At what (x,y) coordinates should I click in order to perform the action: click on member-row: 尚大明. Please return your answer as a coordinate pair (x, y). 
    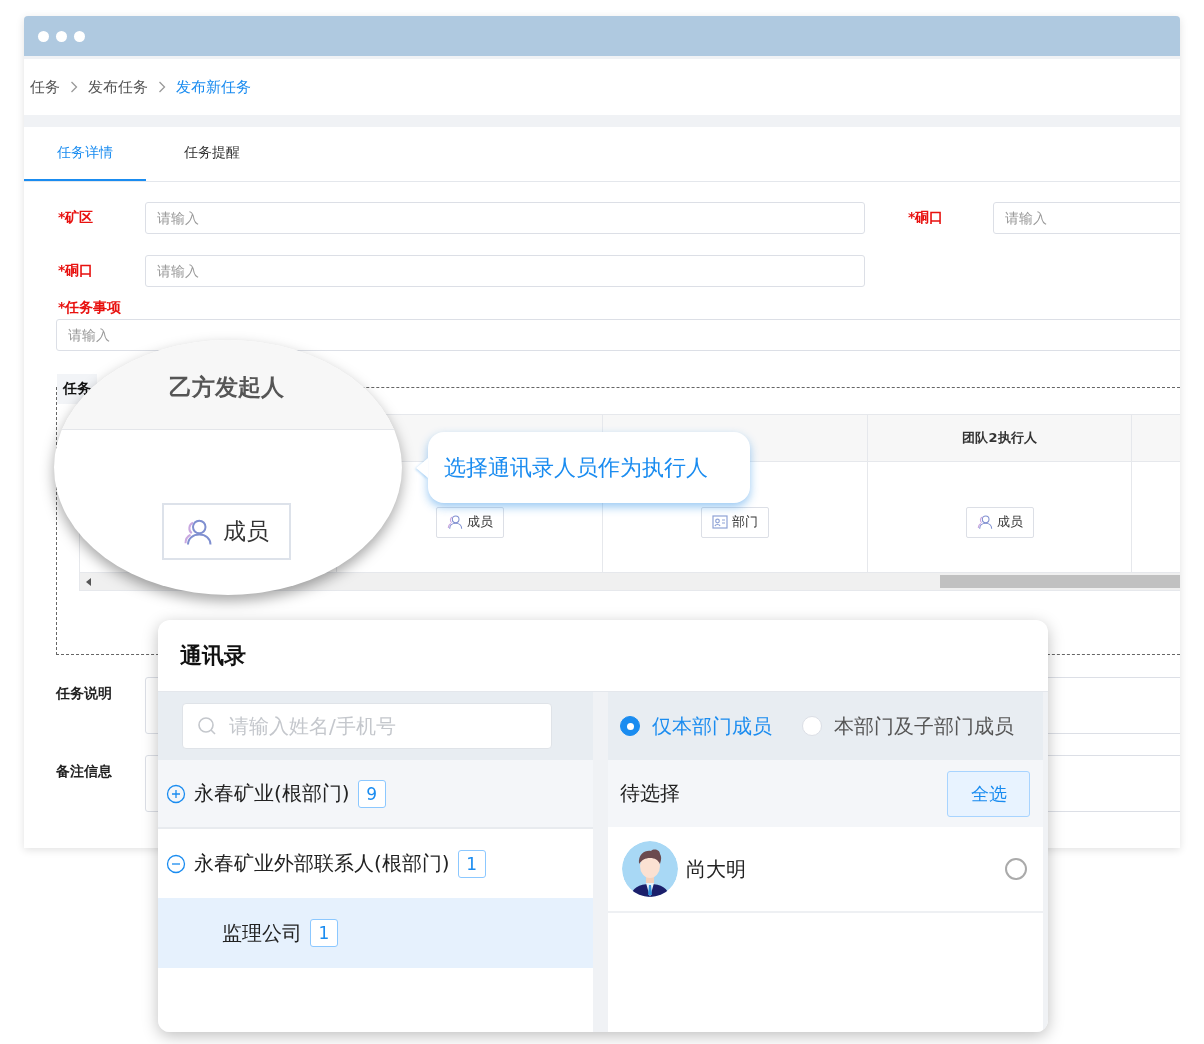
    Looking at the image, I should click on (825, 870).